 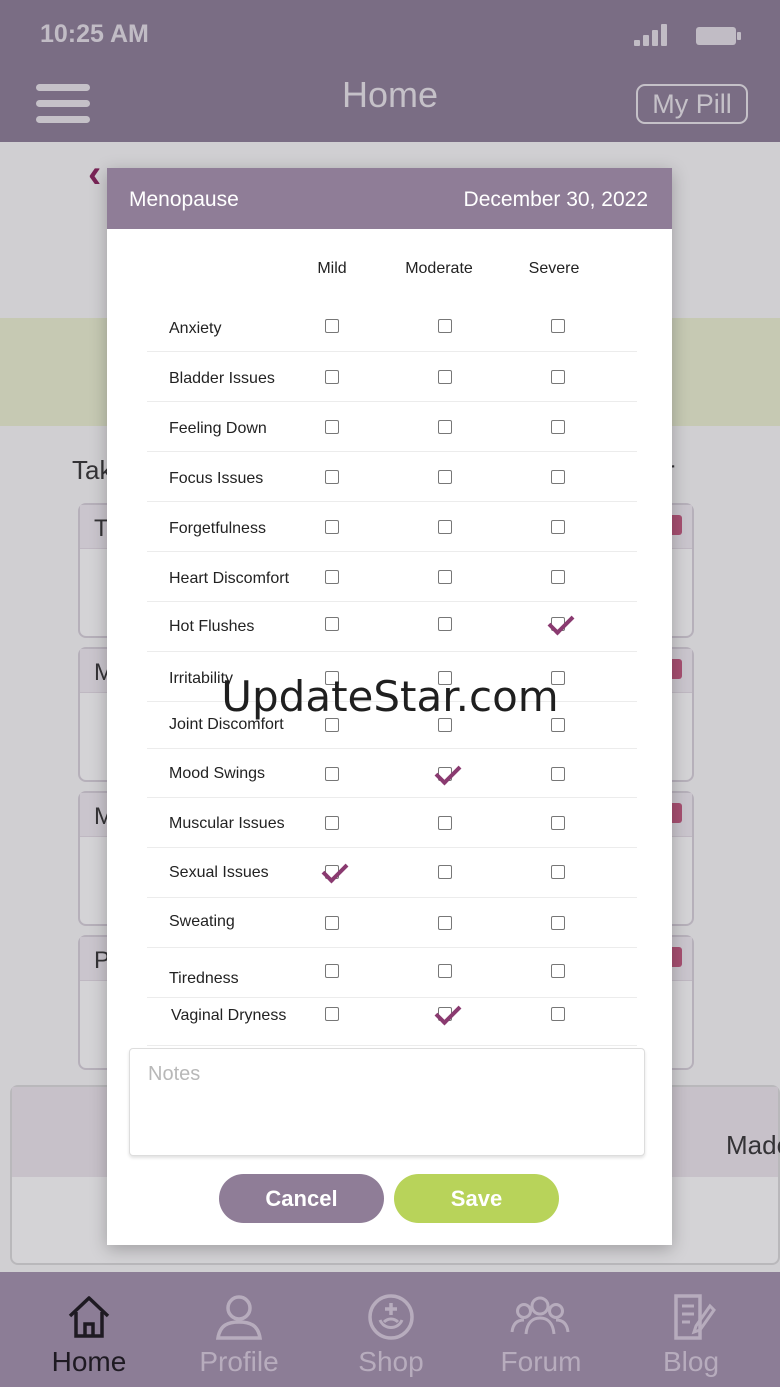 I want to click on dialog-category: Menopause, so click(x=184, y=199).